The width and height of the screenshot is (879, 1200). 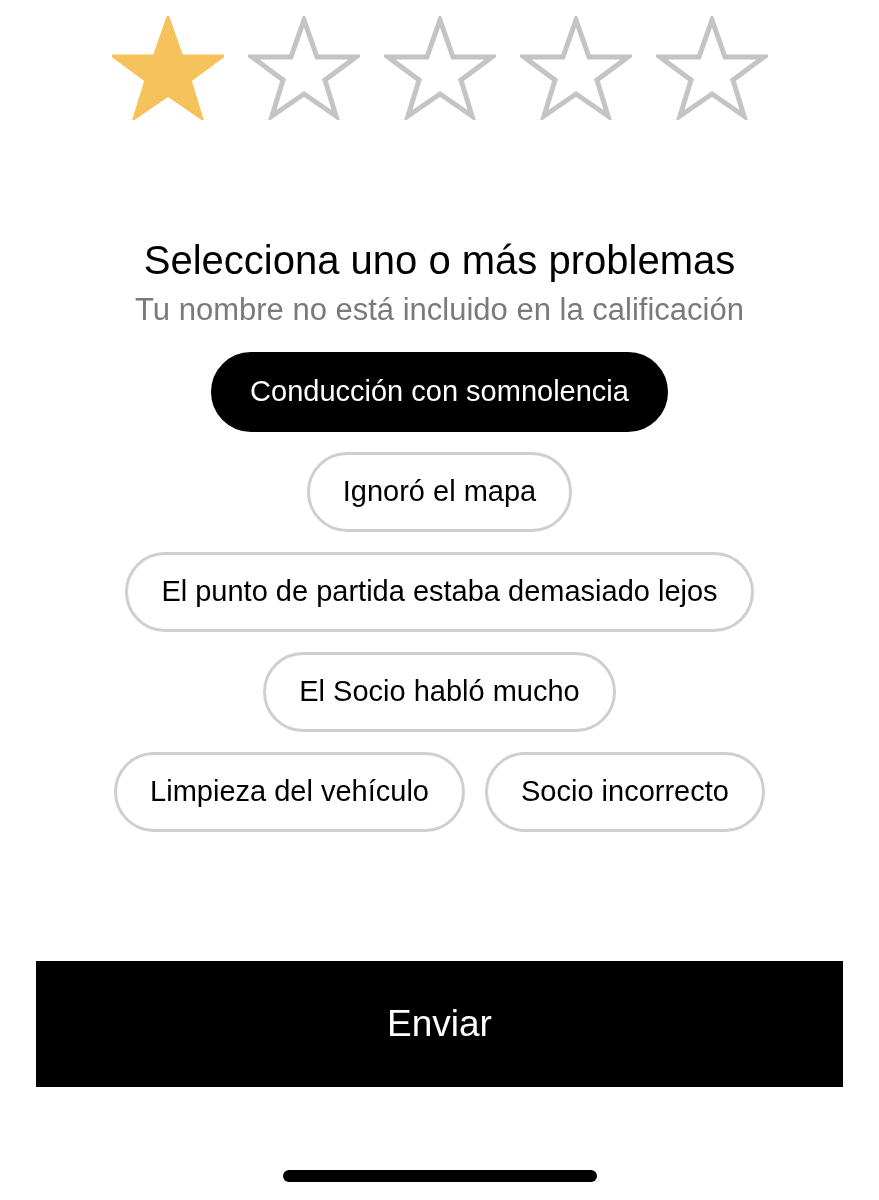 What do you see at coordinates (439, 310) in the screenshot?
I see `subtitle: Tu nombre no está incluido en la calificación` at bounding box center [439, 310].